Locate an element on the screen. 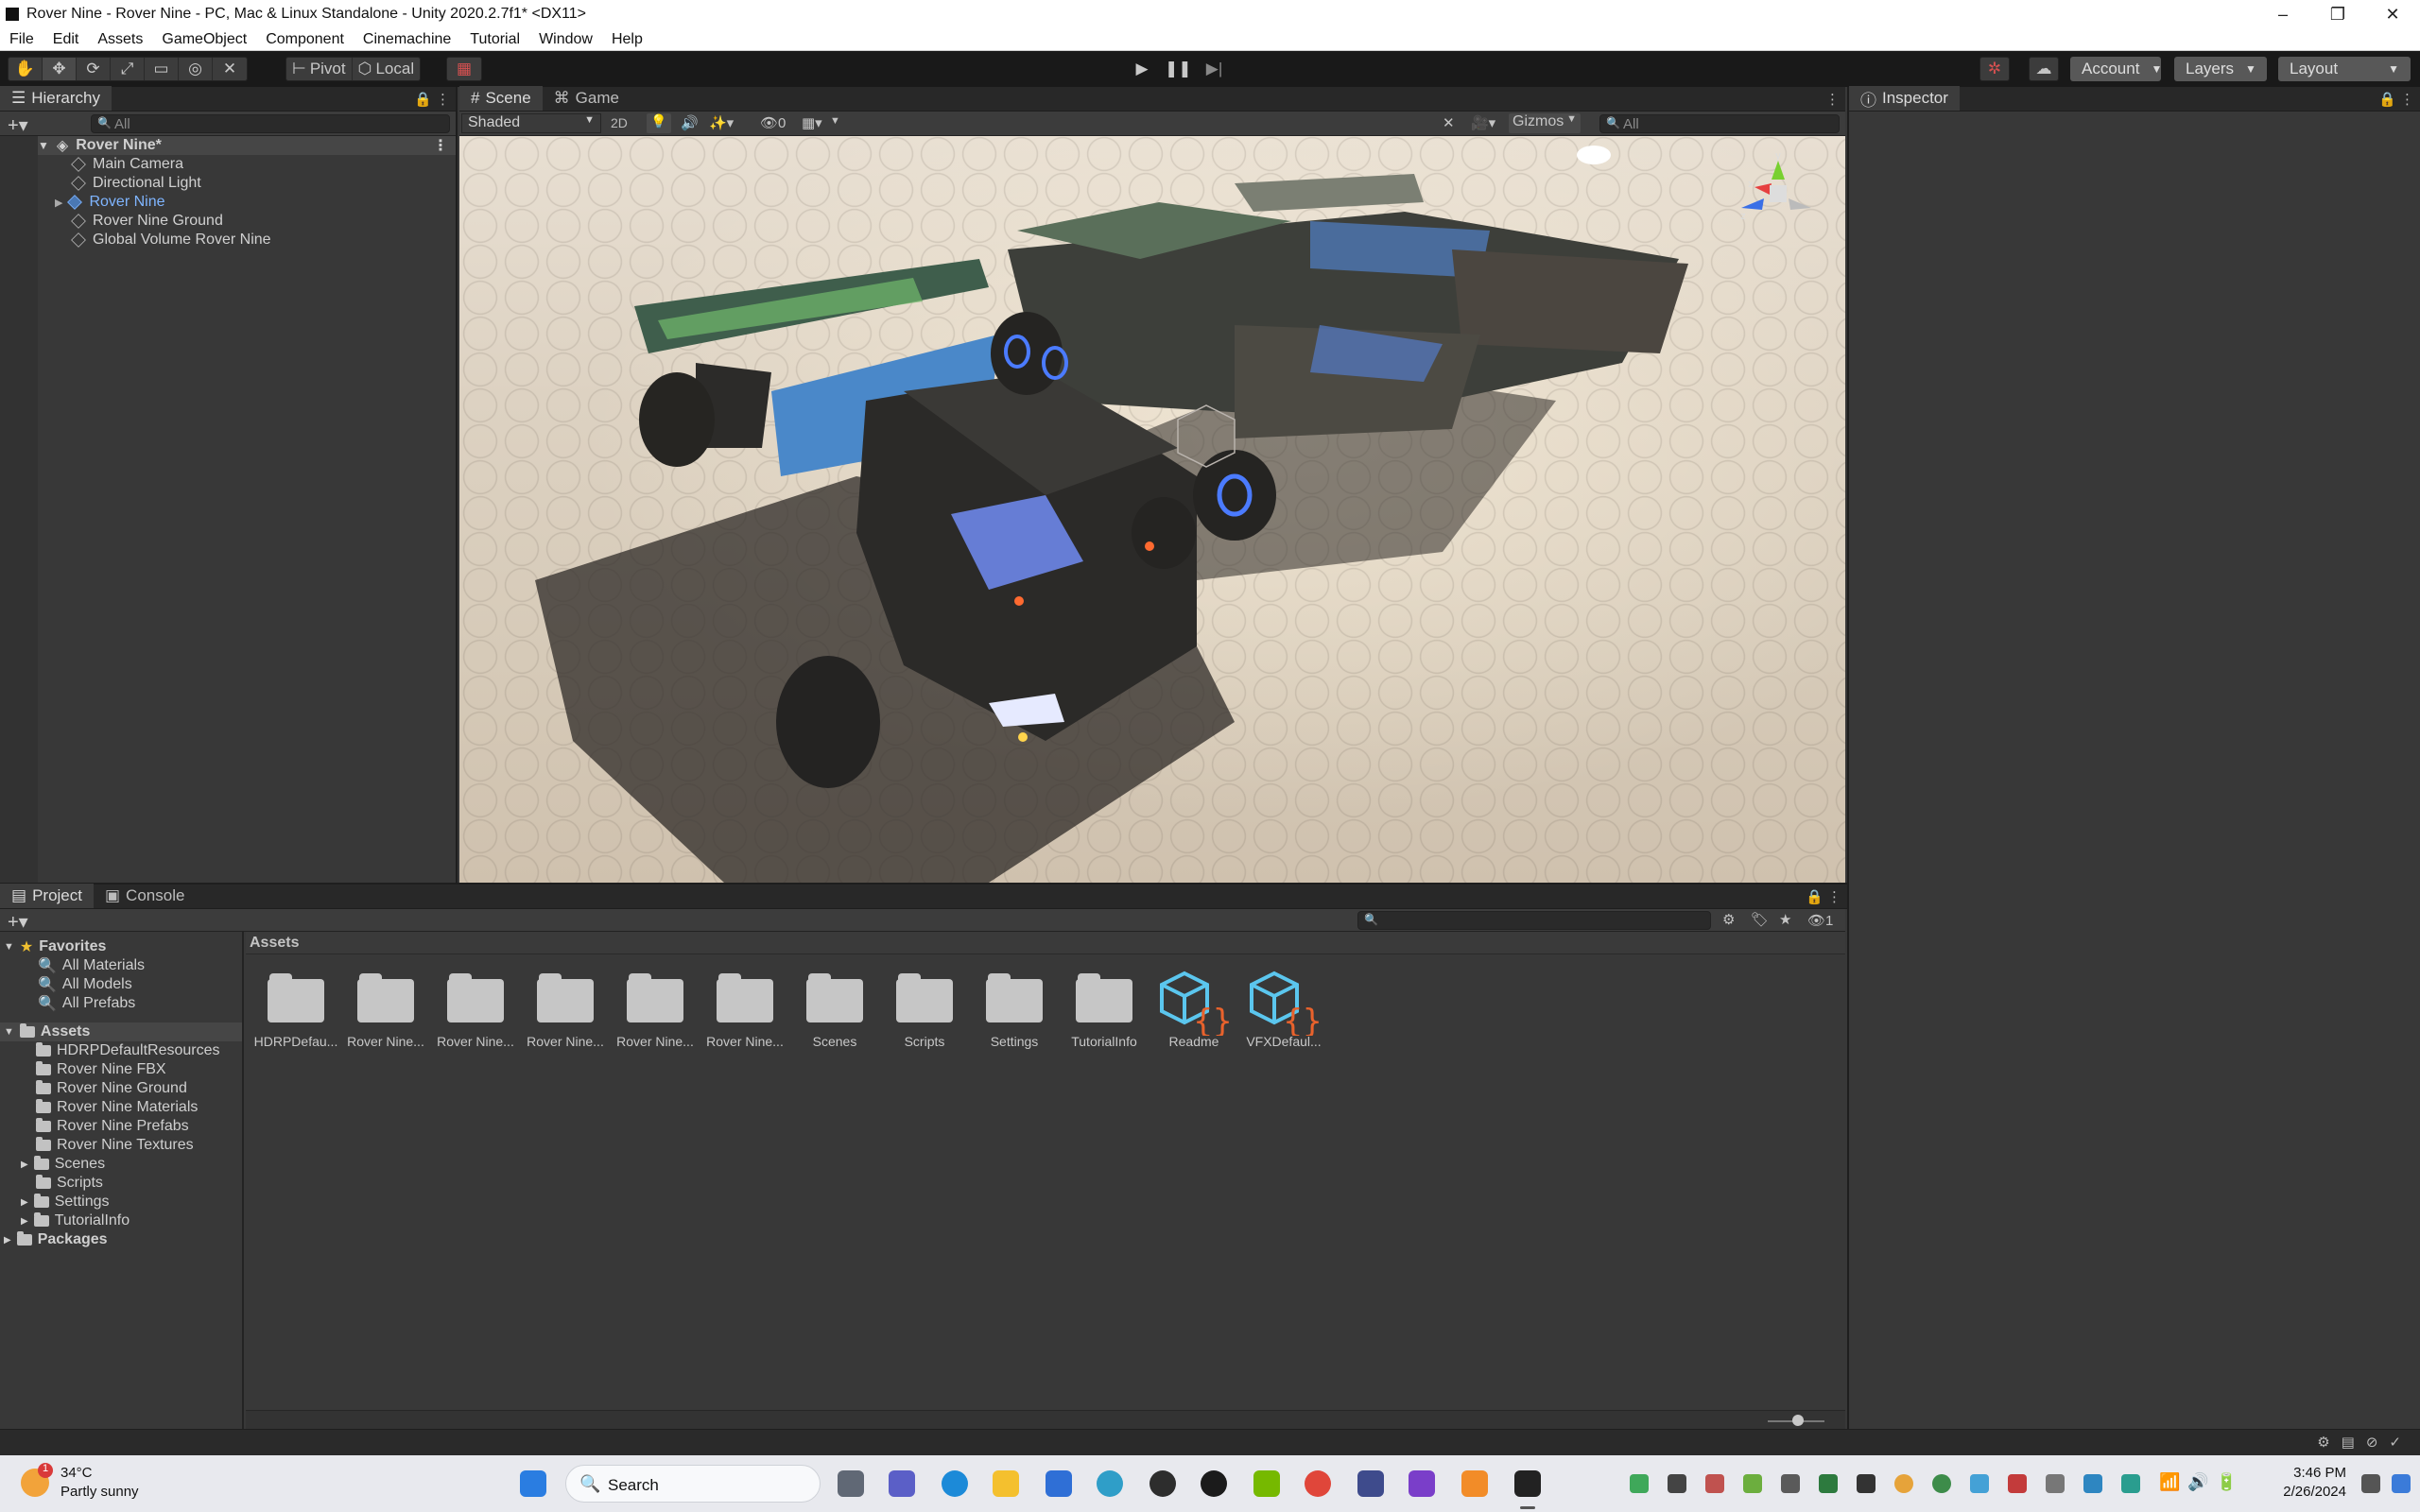 Image resolution: width=2420 pixels, height=1512 pixels. copilot-icon is located at coordinates (2401, 1483).